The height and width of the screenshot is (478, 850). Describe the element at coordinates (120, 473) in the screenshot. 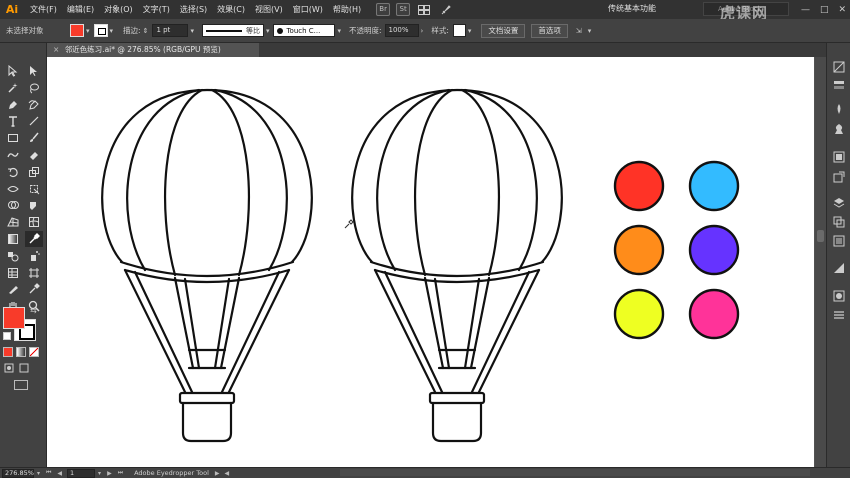

I see `last-artboard-icon: ⏭` at that location.